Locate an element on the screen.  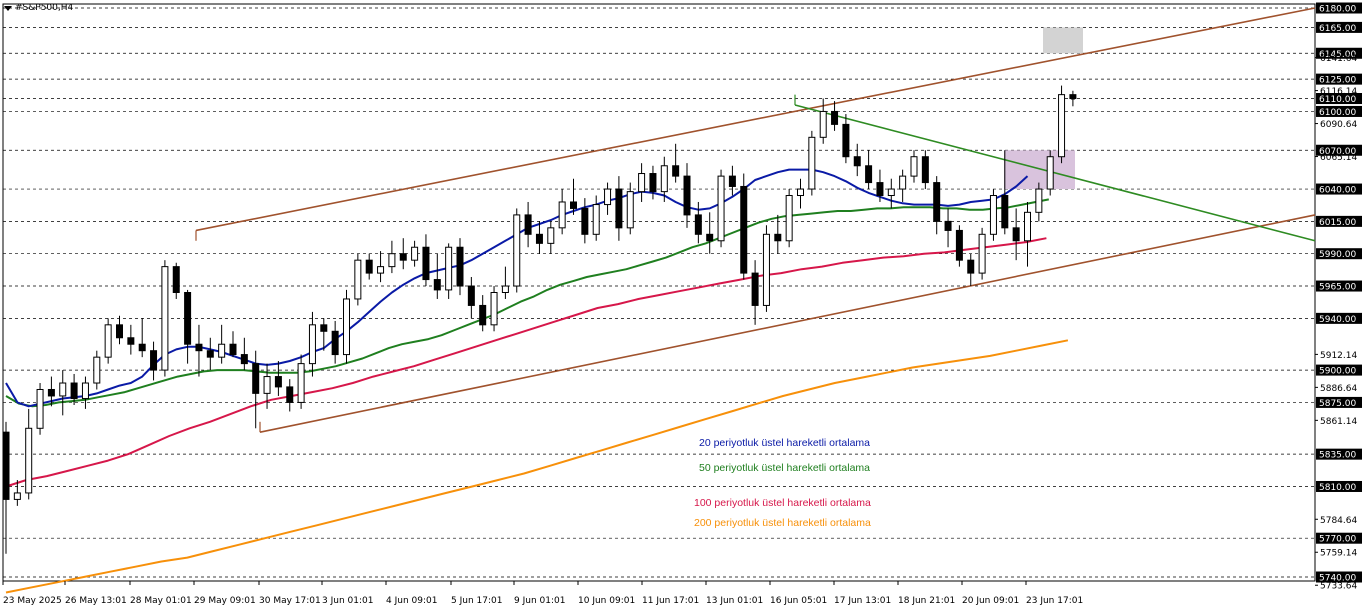
y-tick-label: 5784.64 is located at coordinates (1338, 521).